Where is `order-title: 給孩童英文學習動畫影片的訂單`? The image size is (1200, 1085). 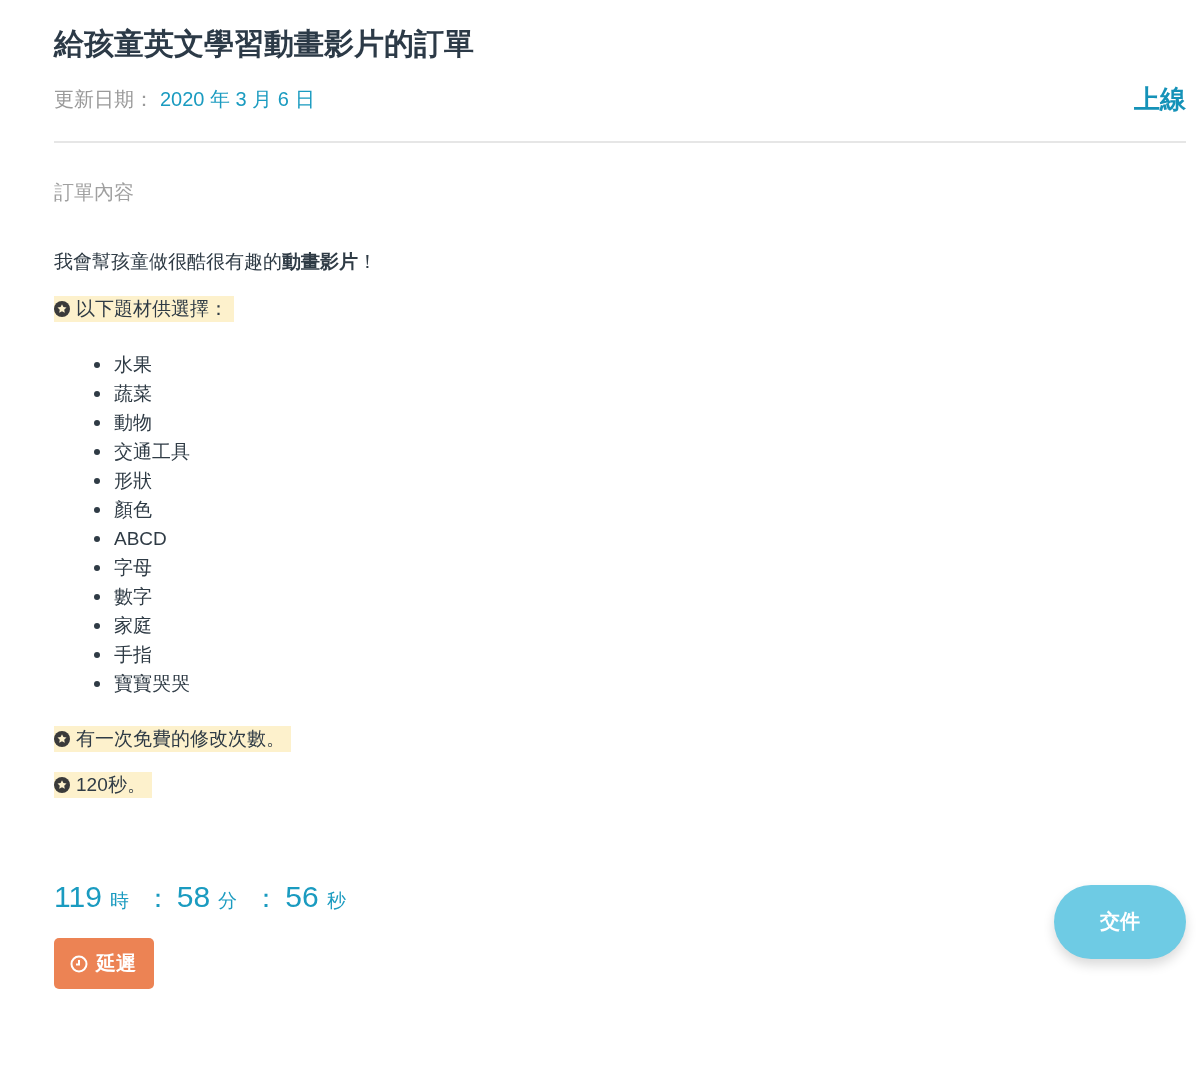 order-title: 給孩童英文學習動畫影片的訂單 is located at coordinates (264, 44).